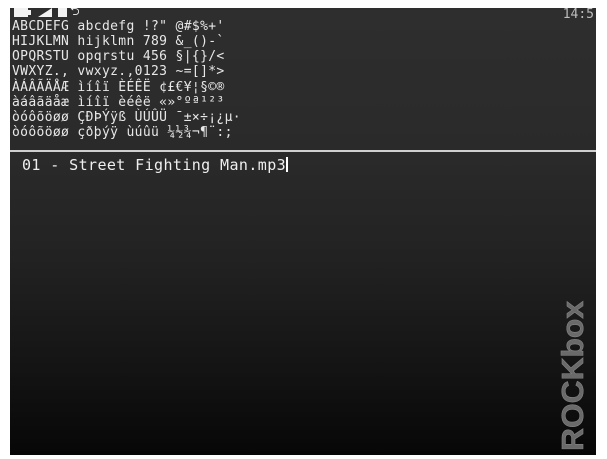 This screenshot has height=459, width=607. Describe the element at coordinates (62, 12) in the screenshot. I see `stop-icon` at that location.